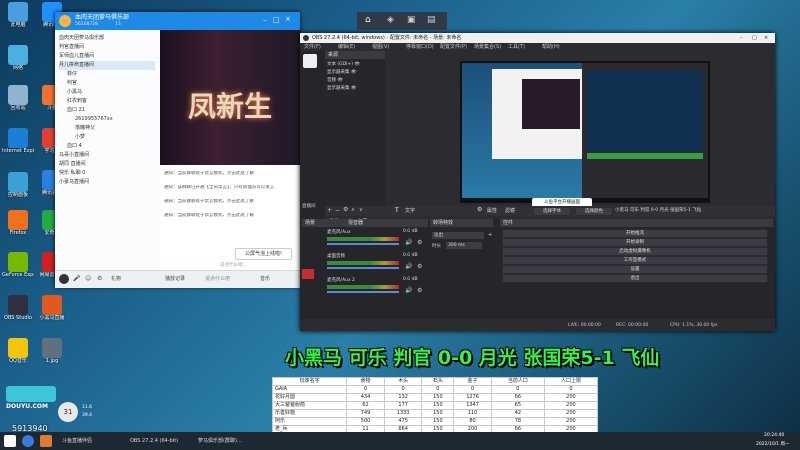 The width and height of the screenshot is (800, 450). What do you see at coordinates (74, 146) in the screenshot?
I see `group-list-item: 血口 4` at bounding box center [74, 146].